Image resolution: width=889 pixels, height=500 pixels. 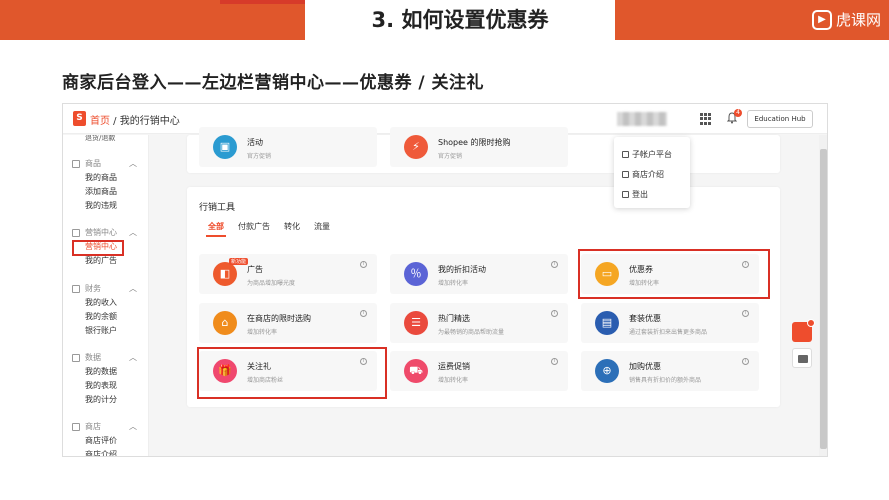 I want to click on sidebar-group-header: 营销中心 ︿, so click(x=105, y=233).